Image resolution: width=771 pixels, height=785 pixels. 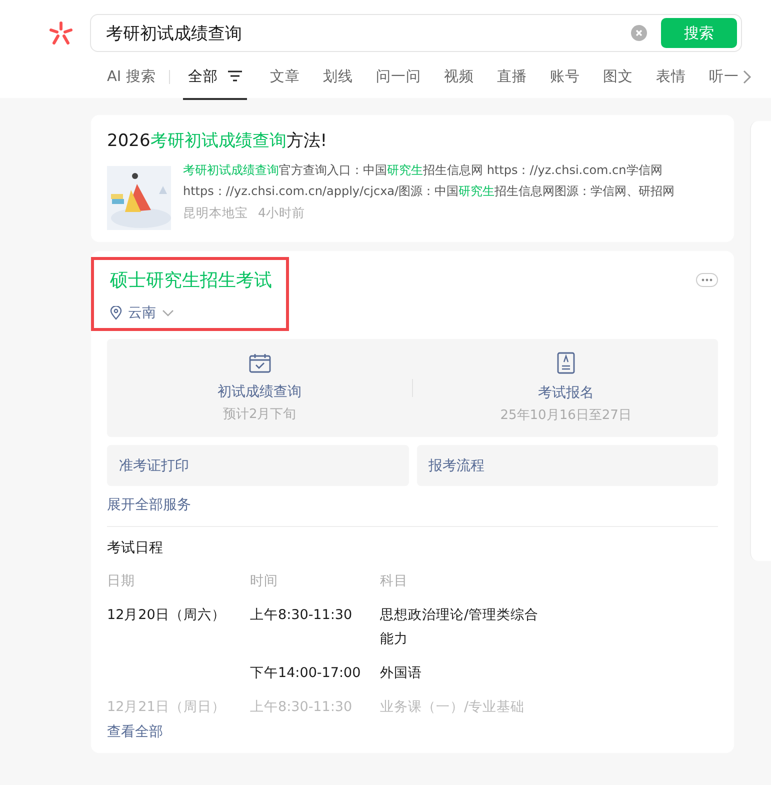 What do you see at coordinates (565, 363) in the screenshot?
I see `document-icon` at bounding box center [565, 363].